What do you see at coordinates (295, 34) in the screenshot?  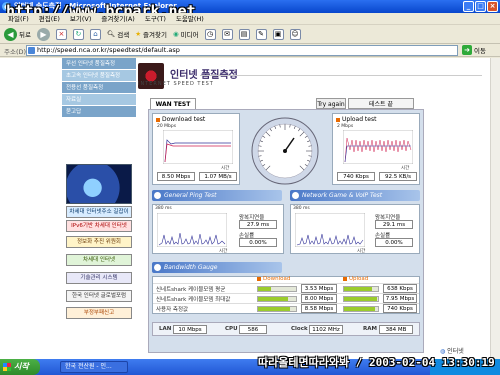 I see `messenger-icon: ☺` at bounding box center [295, 34].